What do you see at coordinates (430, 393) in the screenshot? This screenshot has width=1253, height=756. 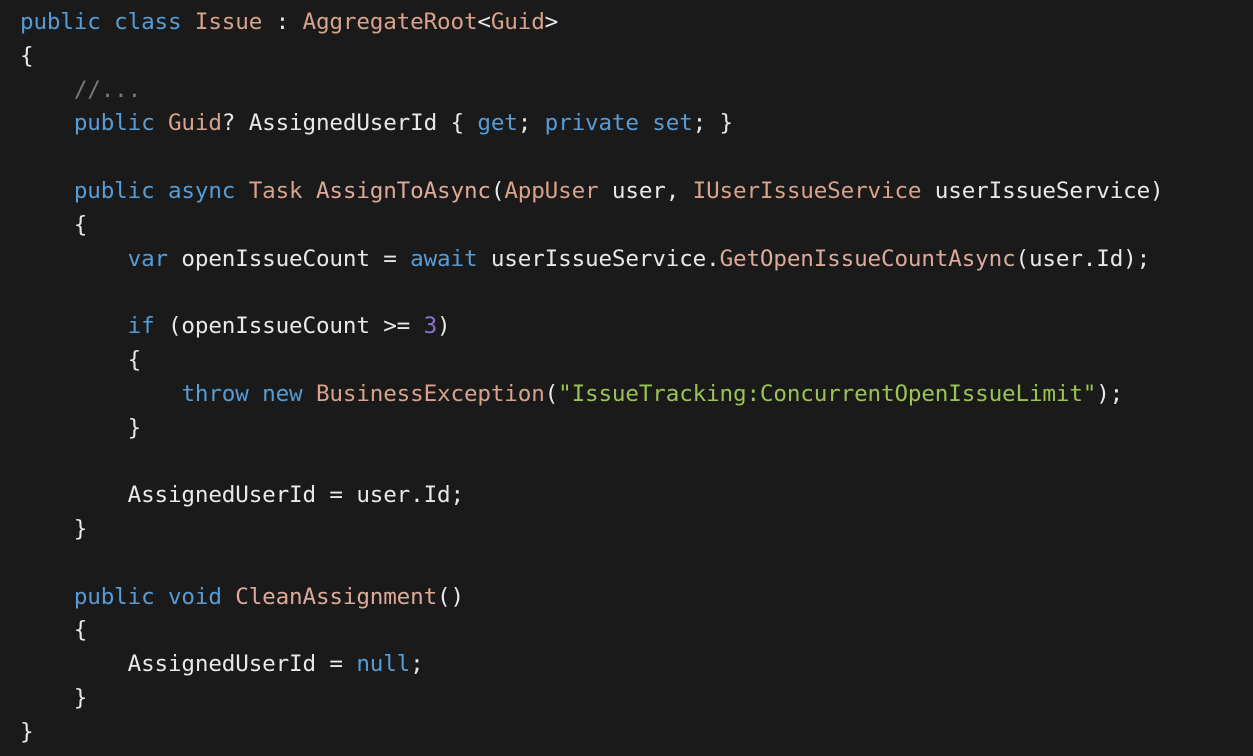 I see `code-token-type: BusinessException` at bounding box center [430, 393].